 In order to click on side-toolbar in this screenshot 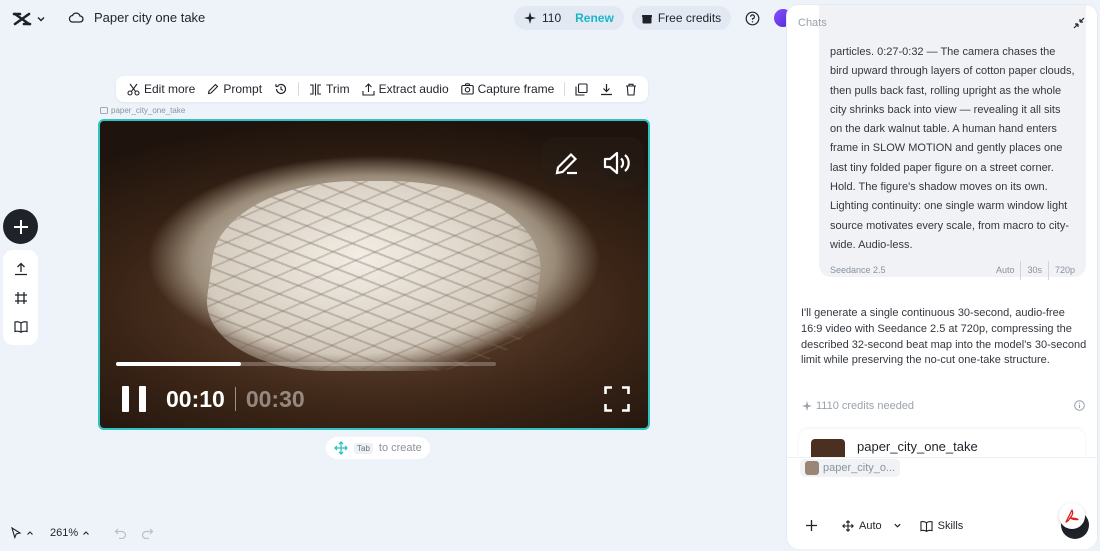, I will do `click(20, 297)`.